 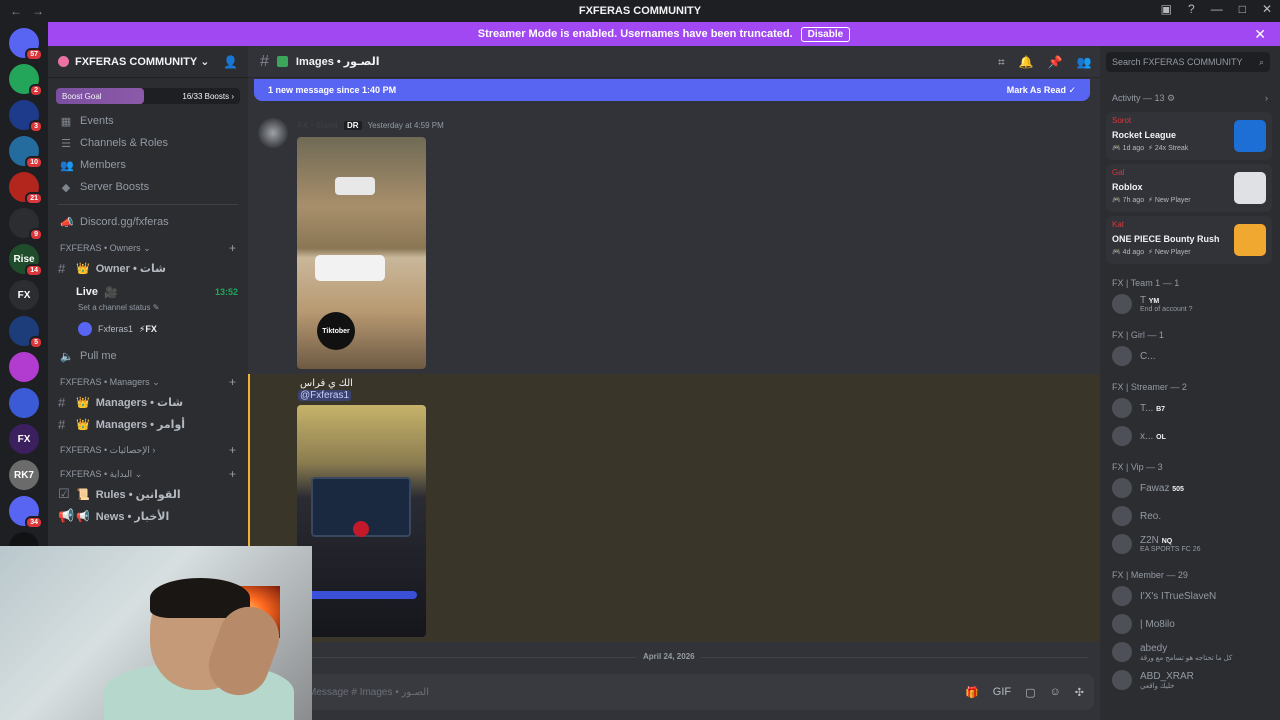 What do you see at coordinates (678, 692) in the screenshot?
I see `message-input: Message # Images • الصـور 🎁 GIF ▢ ☺ ✣` at bounding box center [678, 692].